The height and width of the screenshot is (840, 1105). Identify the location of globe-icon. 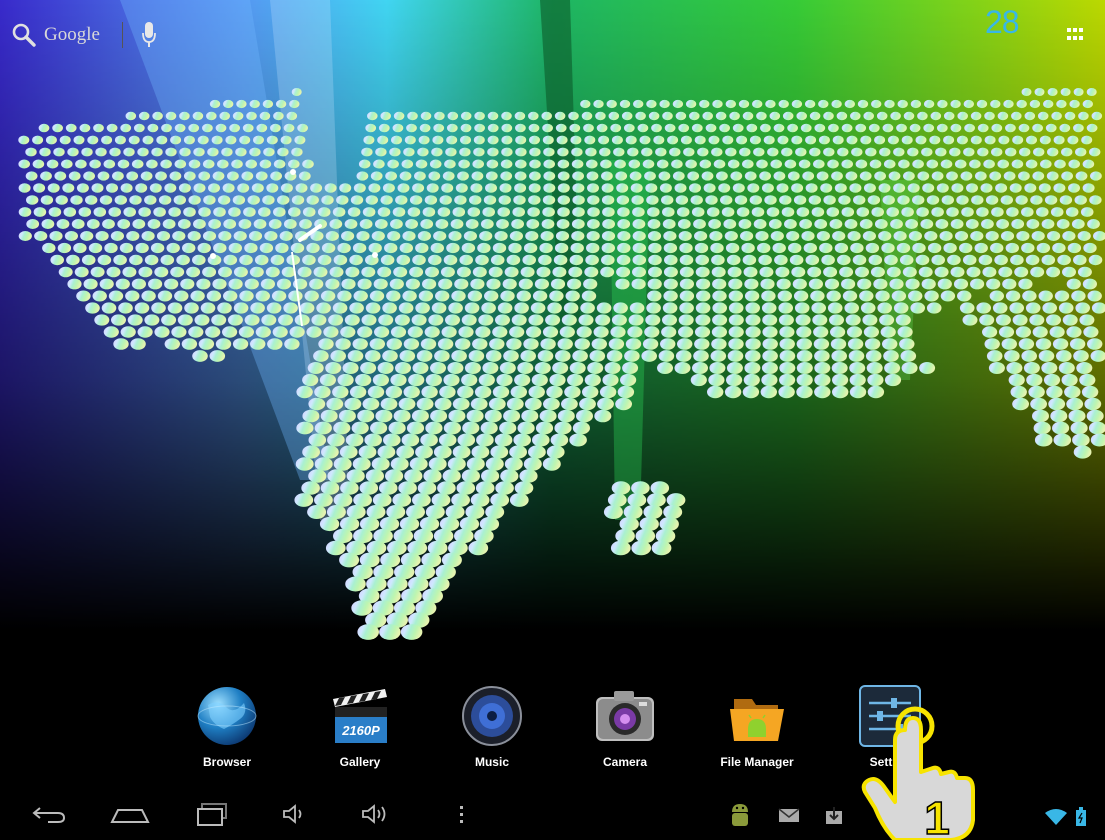
(227, 716).